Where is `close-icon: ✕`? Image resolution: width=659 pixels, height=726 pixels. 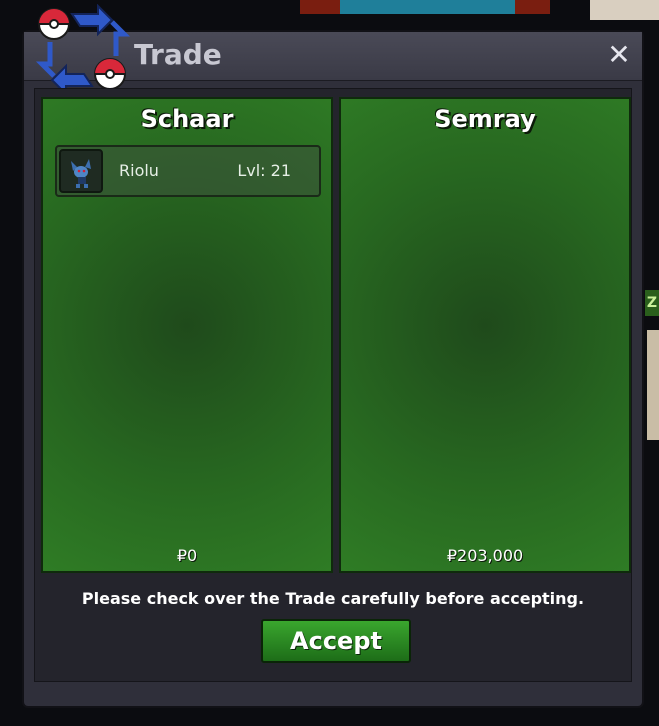 close-icon: ✕ is located at coordinates (619, 55).